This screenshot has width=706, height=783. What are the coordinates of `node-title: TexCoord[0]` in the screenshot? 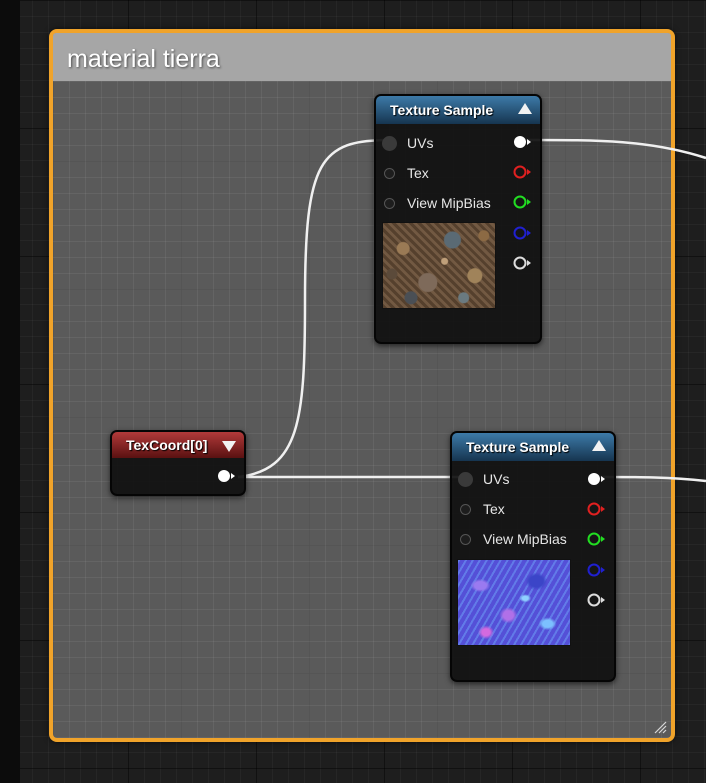 It's located at (167, 445).